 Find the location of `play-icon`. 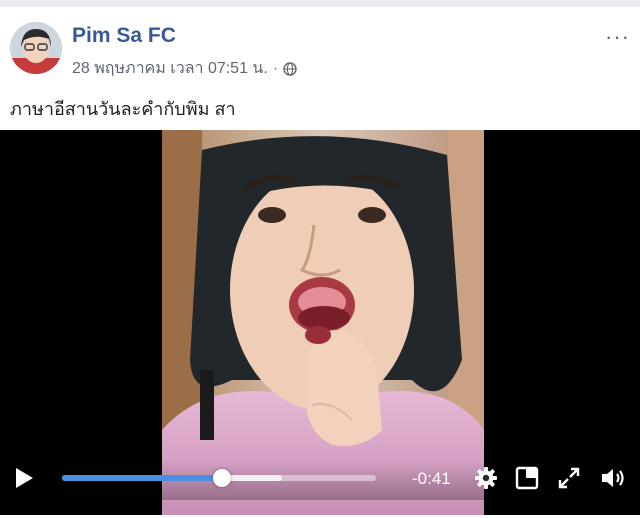

play-icon is located at coordinates (24, 478).